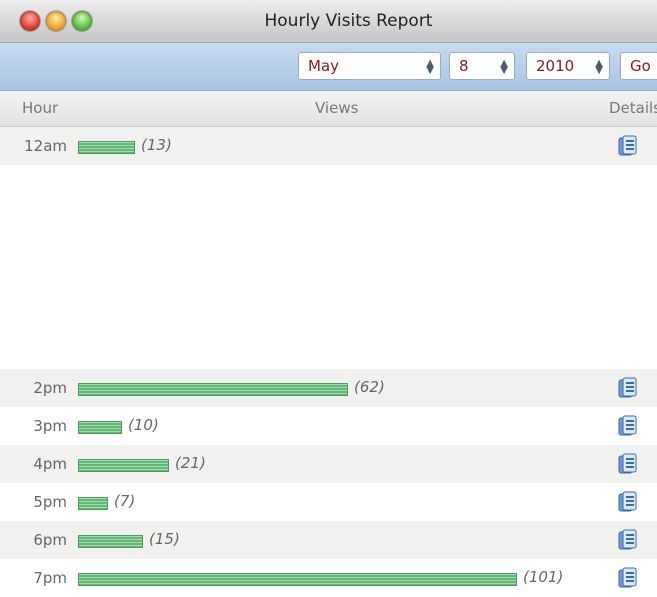  Describe the element at coordinates (464, 66) in the screenshot. I see `day-value: 8` at that location.